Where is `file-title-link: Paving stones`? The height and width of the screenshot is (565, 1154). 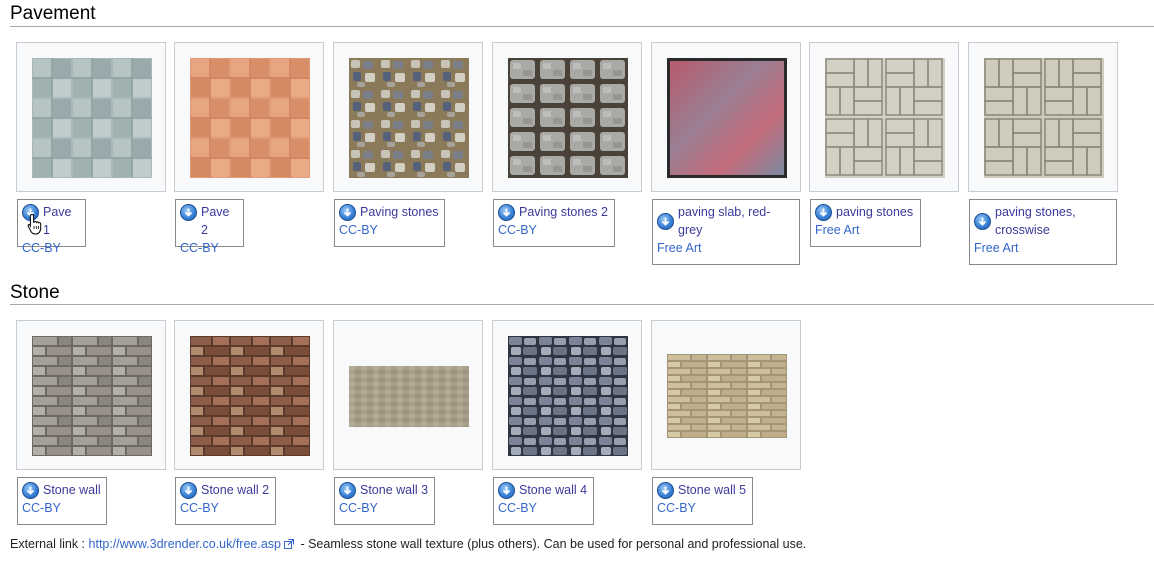
file-title-link: Paving stones is located at coordinates (399, 212).